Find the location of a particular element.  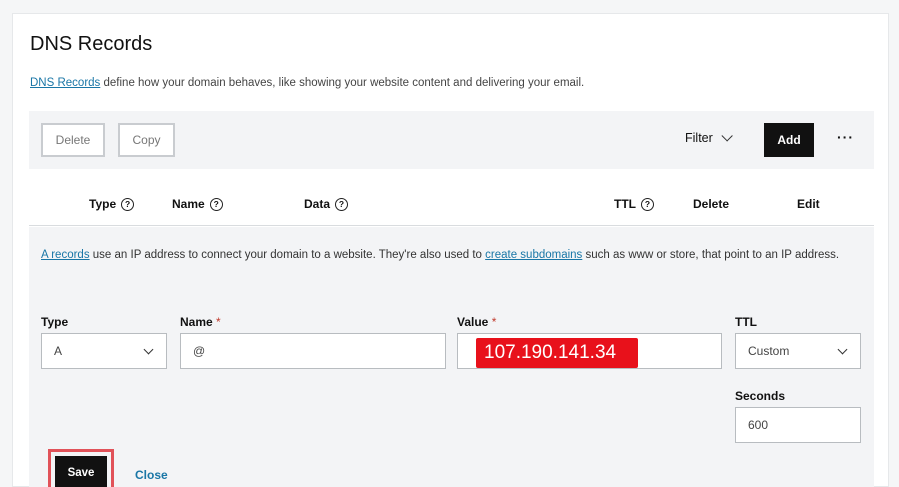

column-data: Data ? is located at coordinates (326, 204).